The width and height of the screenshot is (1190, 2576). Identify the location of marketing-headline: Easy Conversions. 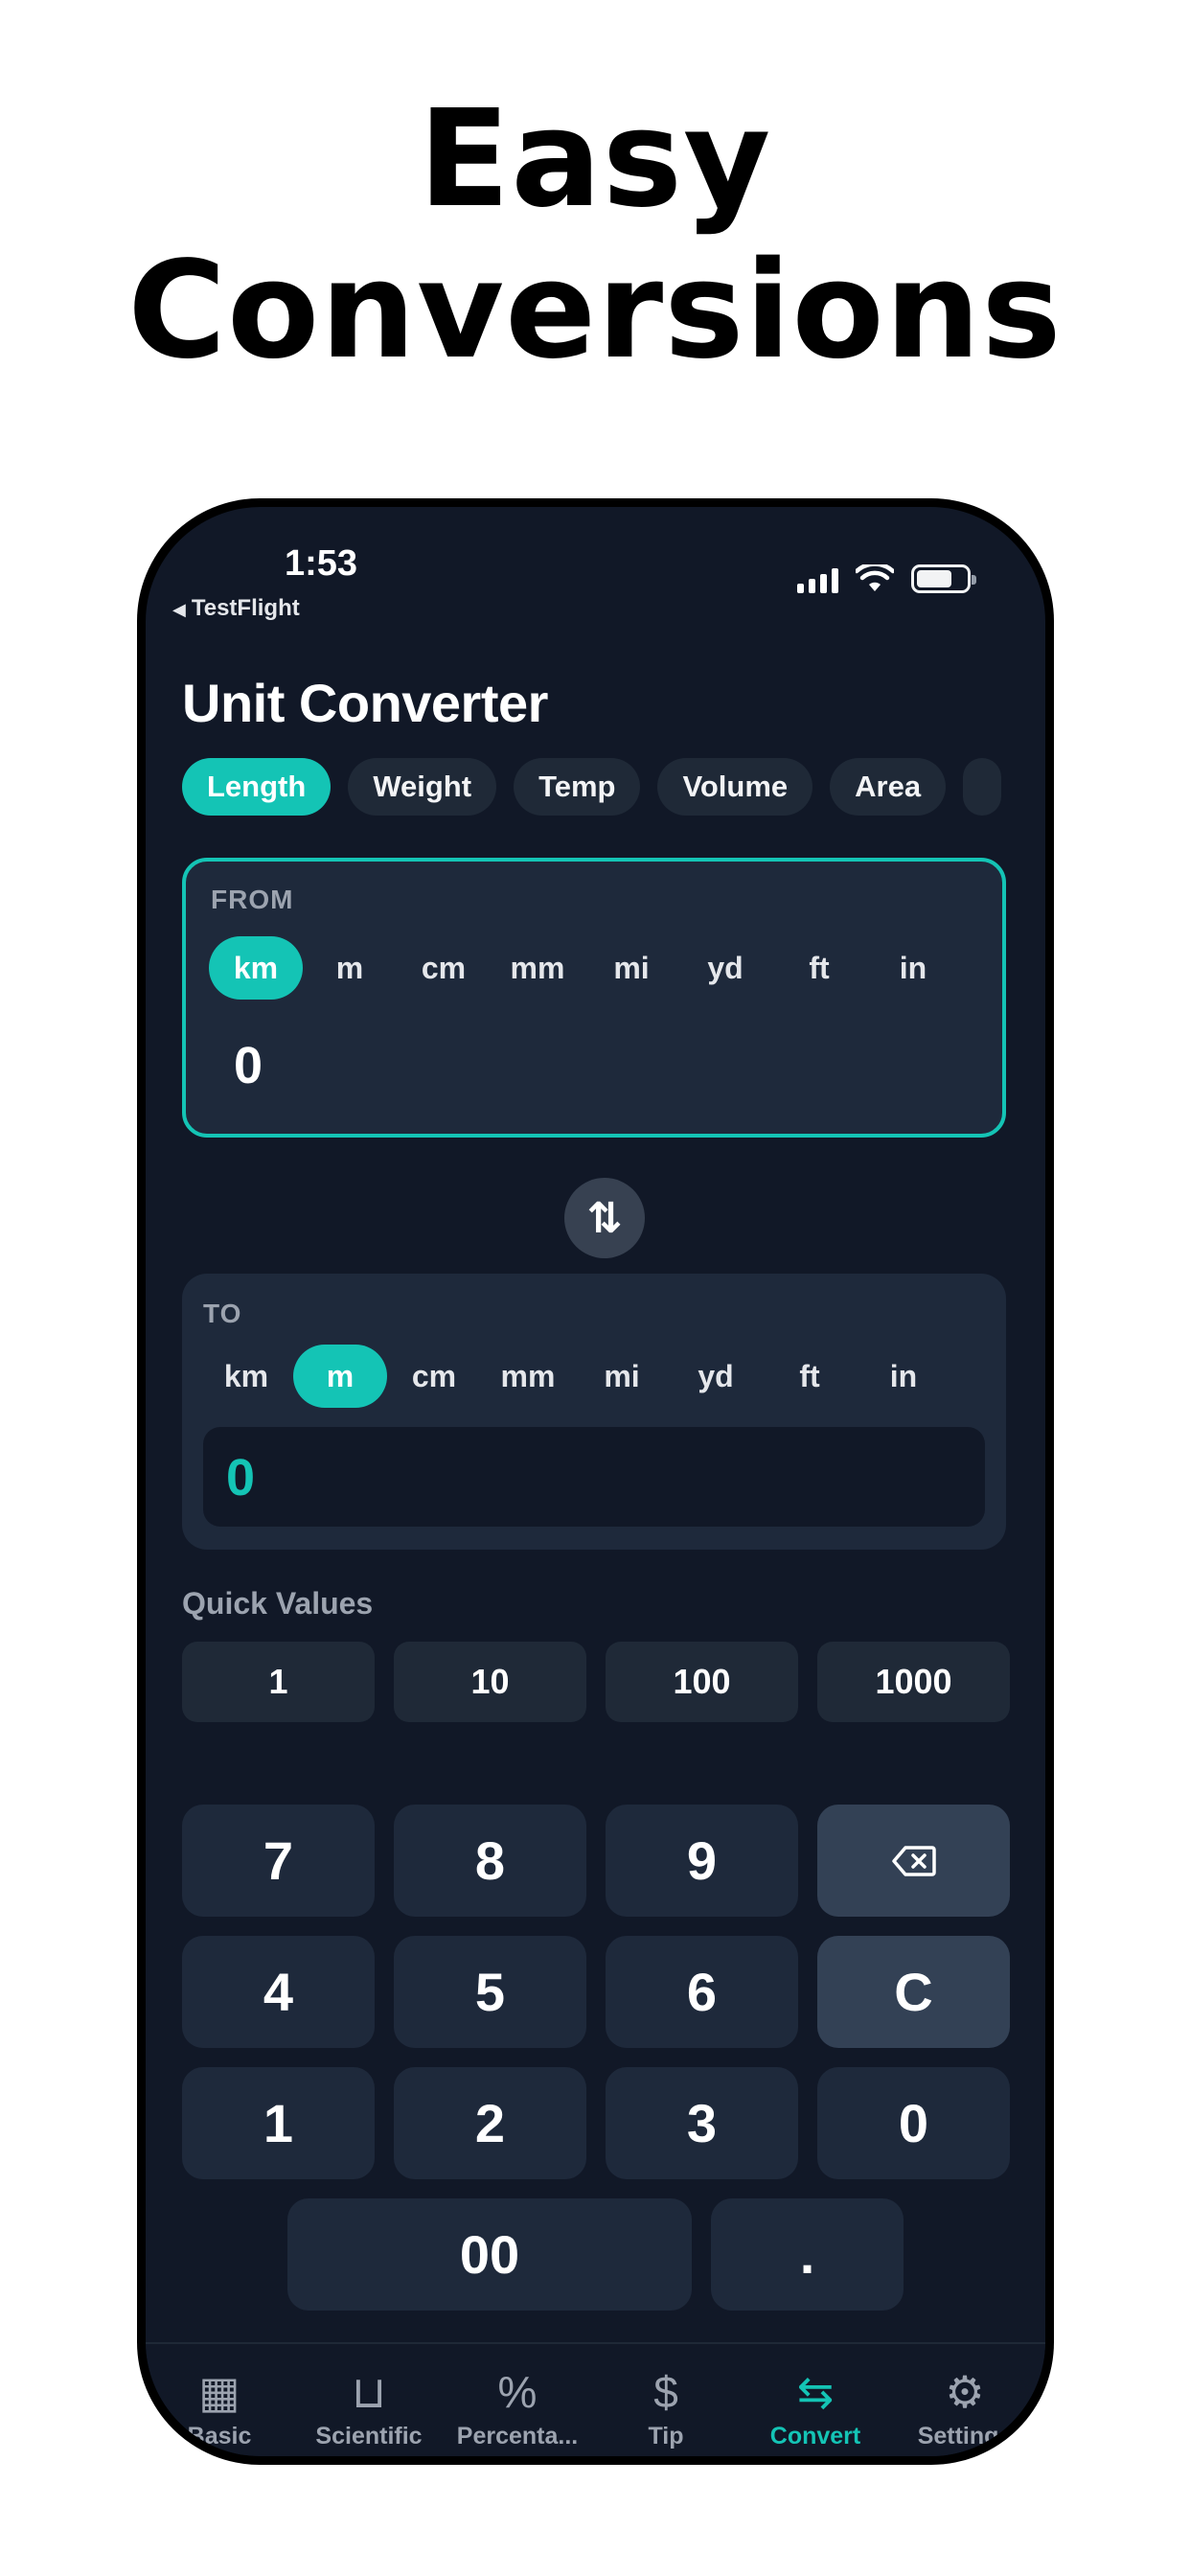
(595, 235).